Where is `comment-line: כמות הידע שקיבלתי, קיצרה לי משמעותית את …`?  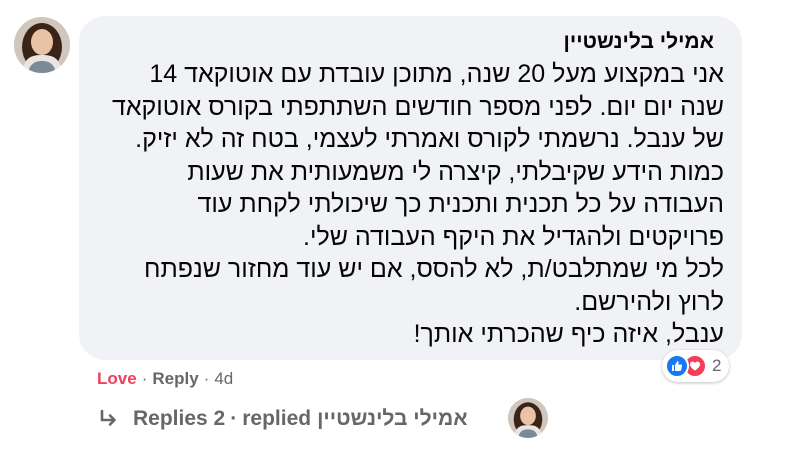
comment-line: כמות הידע שקיבלתי, קיצרה לי משמעותית את … is located at coordinates (455, 171).